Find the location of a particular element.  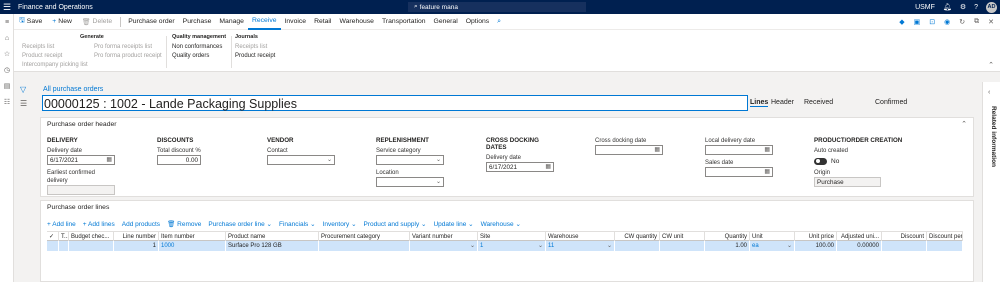

total-discount-field: 0.00 is located at coordinates (179, 160).